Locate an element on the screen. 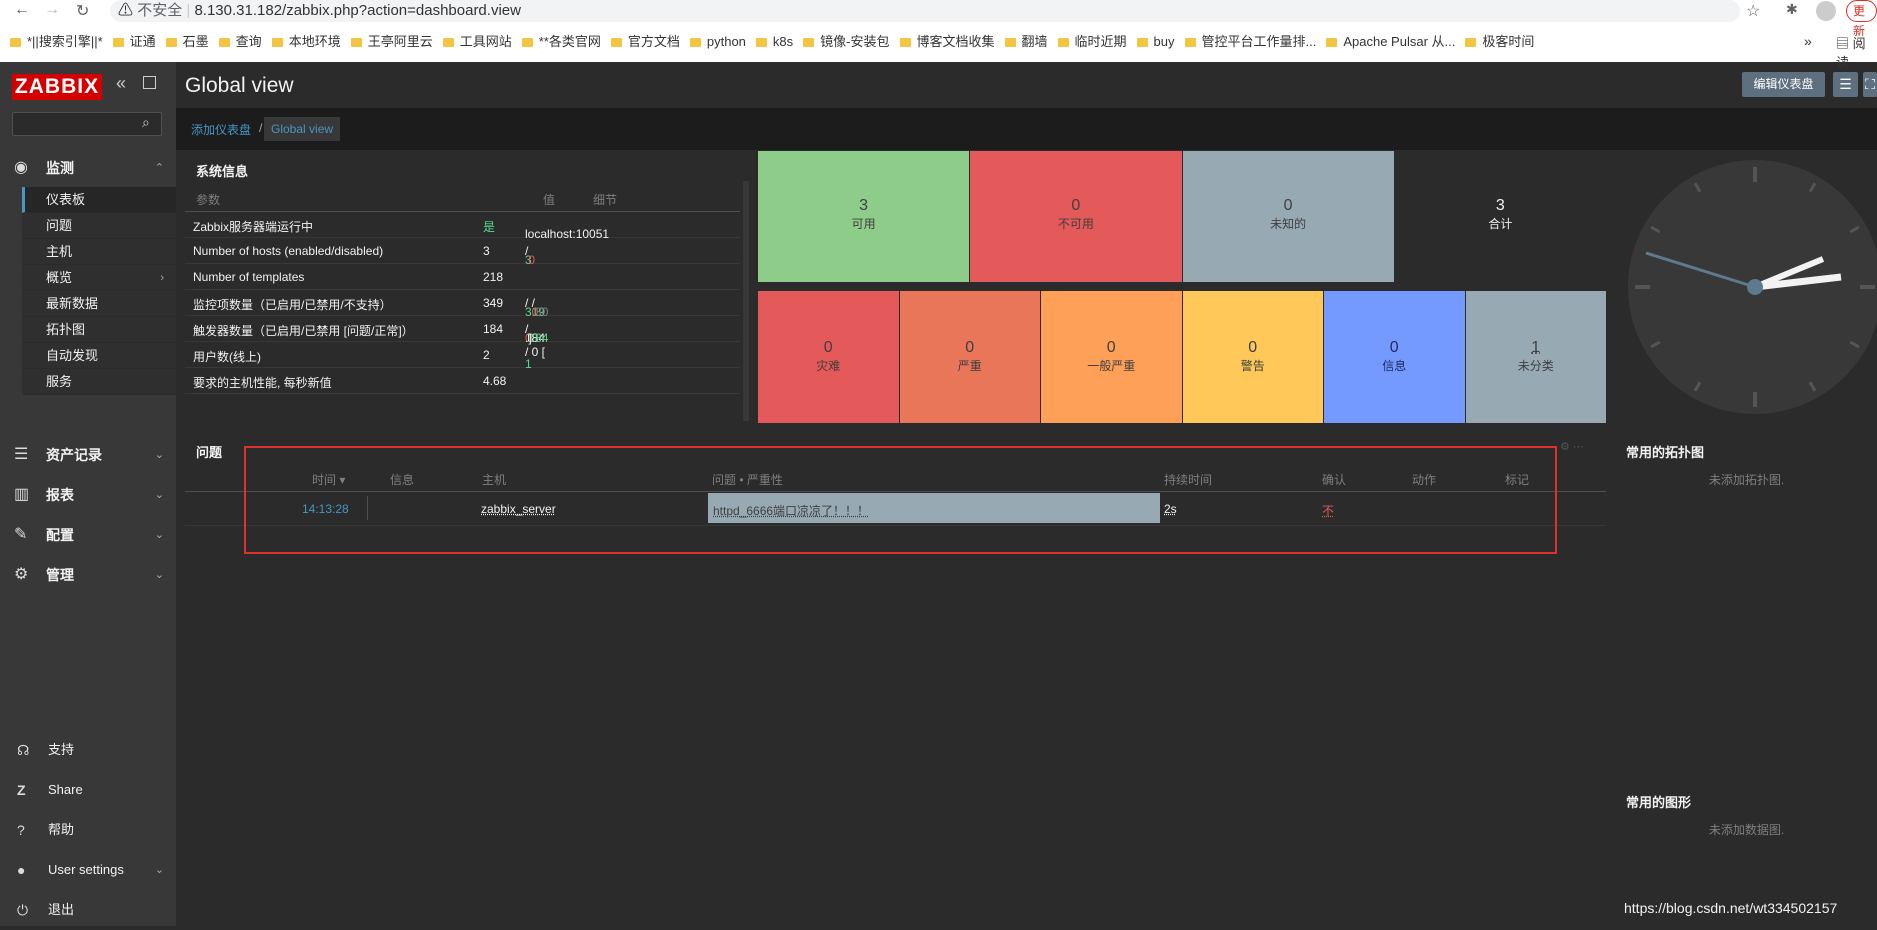 The image size is (1877, 930). submenu-item: 自动发现 is located at coordinates (99, 356).